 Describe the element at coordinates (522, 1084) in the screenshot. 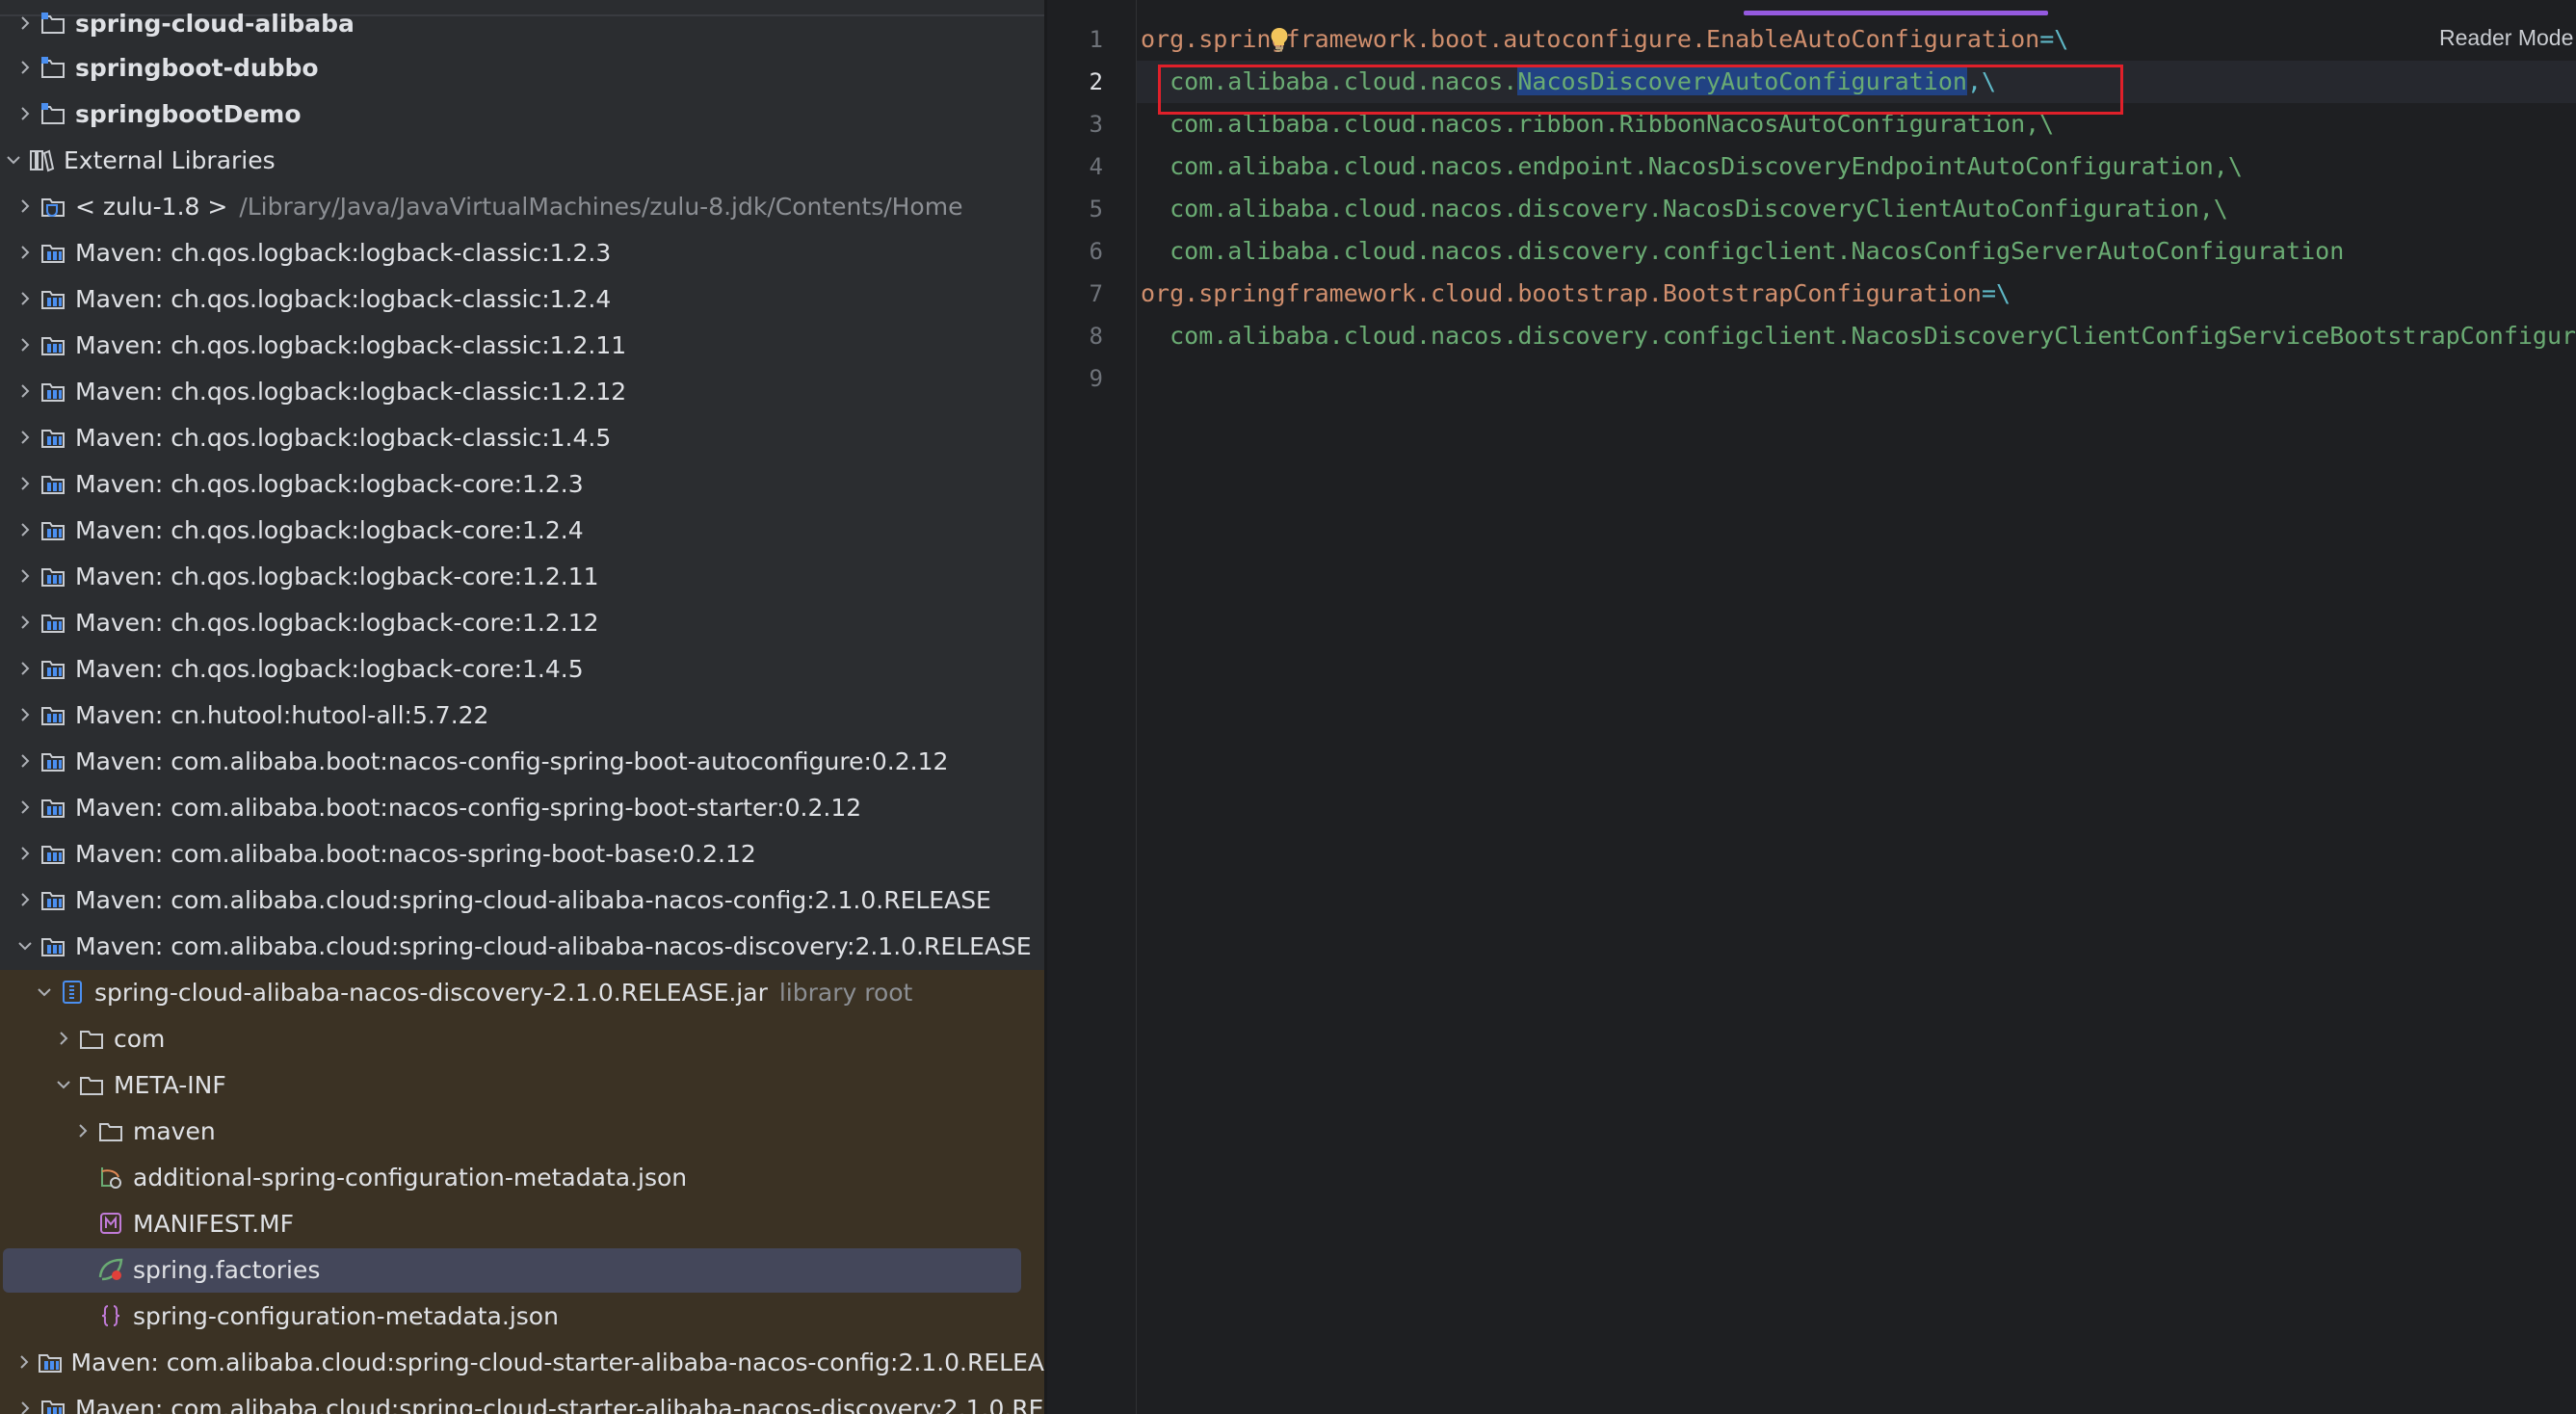

I see `tree-item: META-INF` at that location.